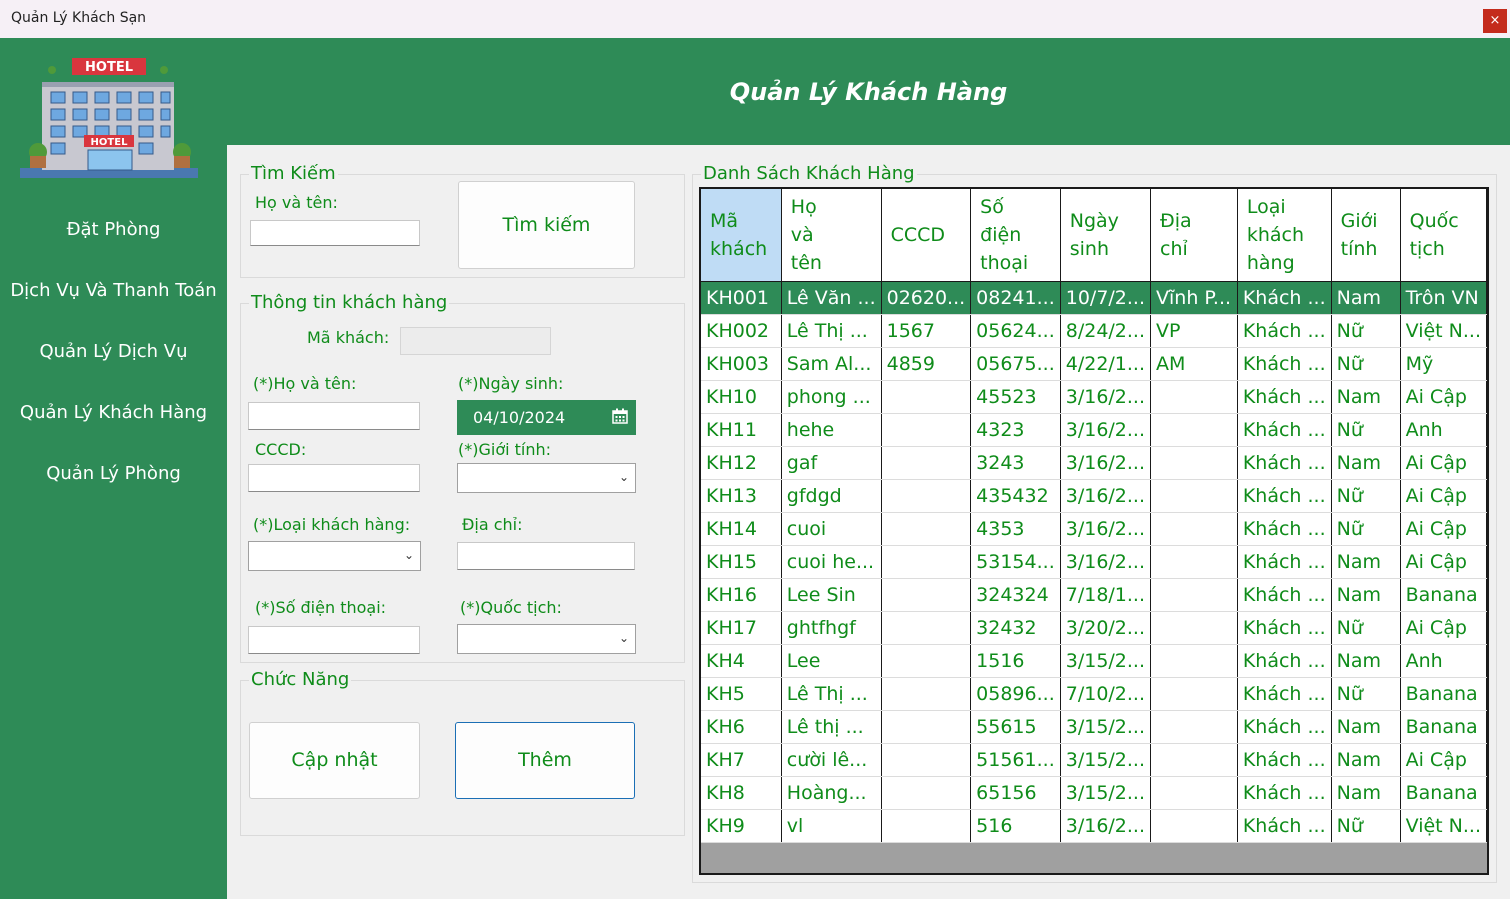  What do you see at coordinates (741, 397) in the screenshot?
I see `table-cell: KH10` at bounding box center [741, 397].